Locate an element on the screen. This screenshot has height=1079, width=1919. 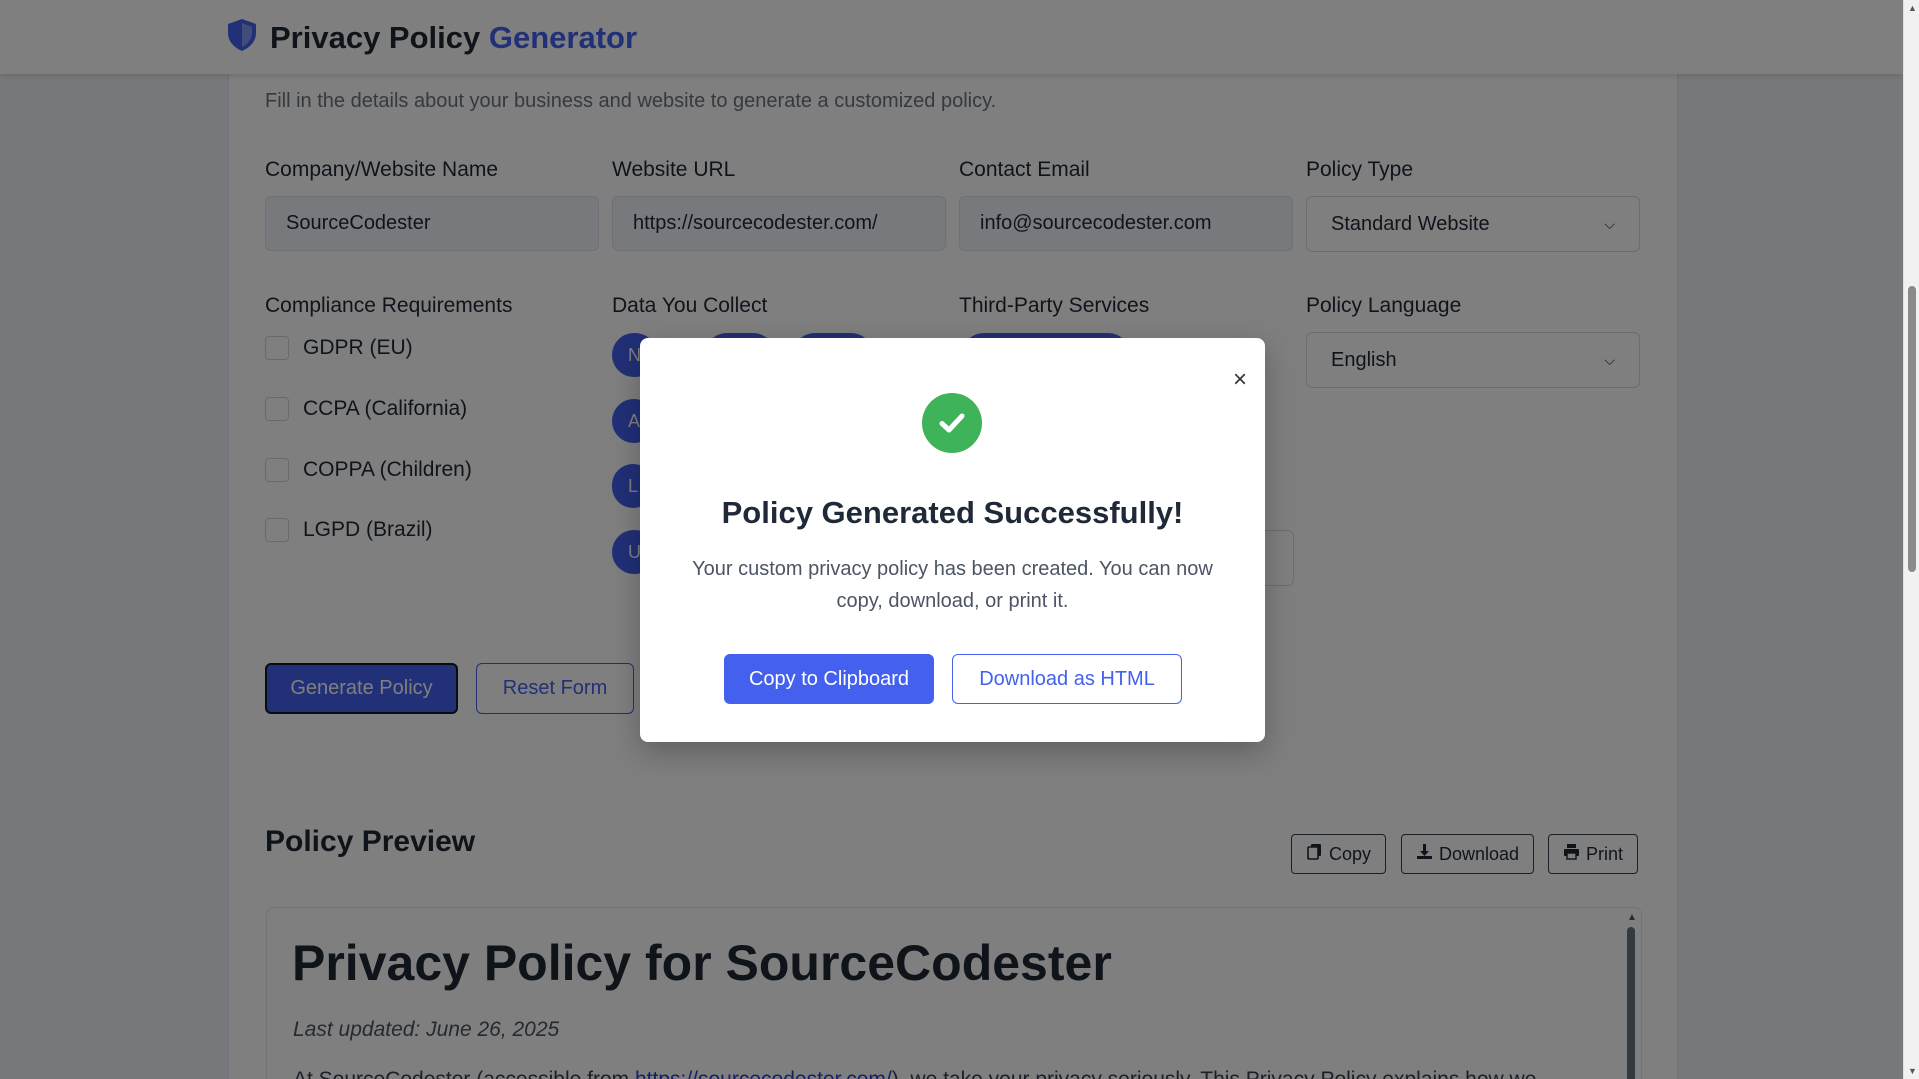
check-icon is located at coordinates (952, 423).